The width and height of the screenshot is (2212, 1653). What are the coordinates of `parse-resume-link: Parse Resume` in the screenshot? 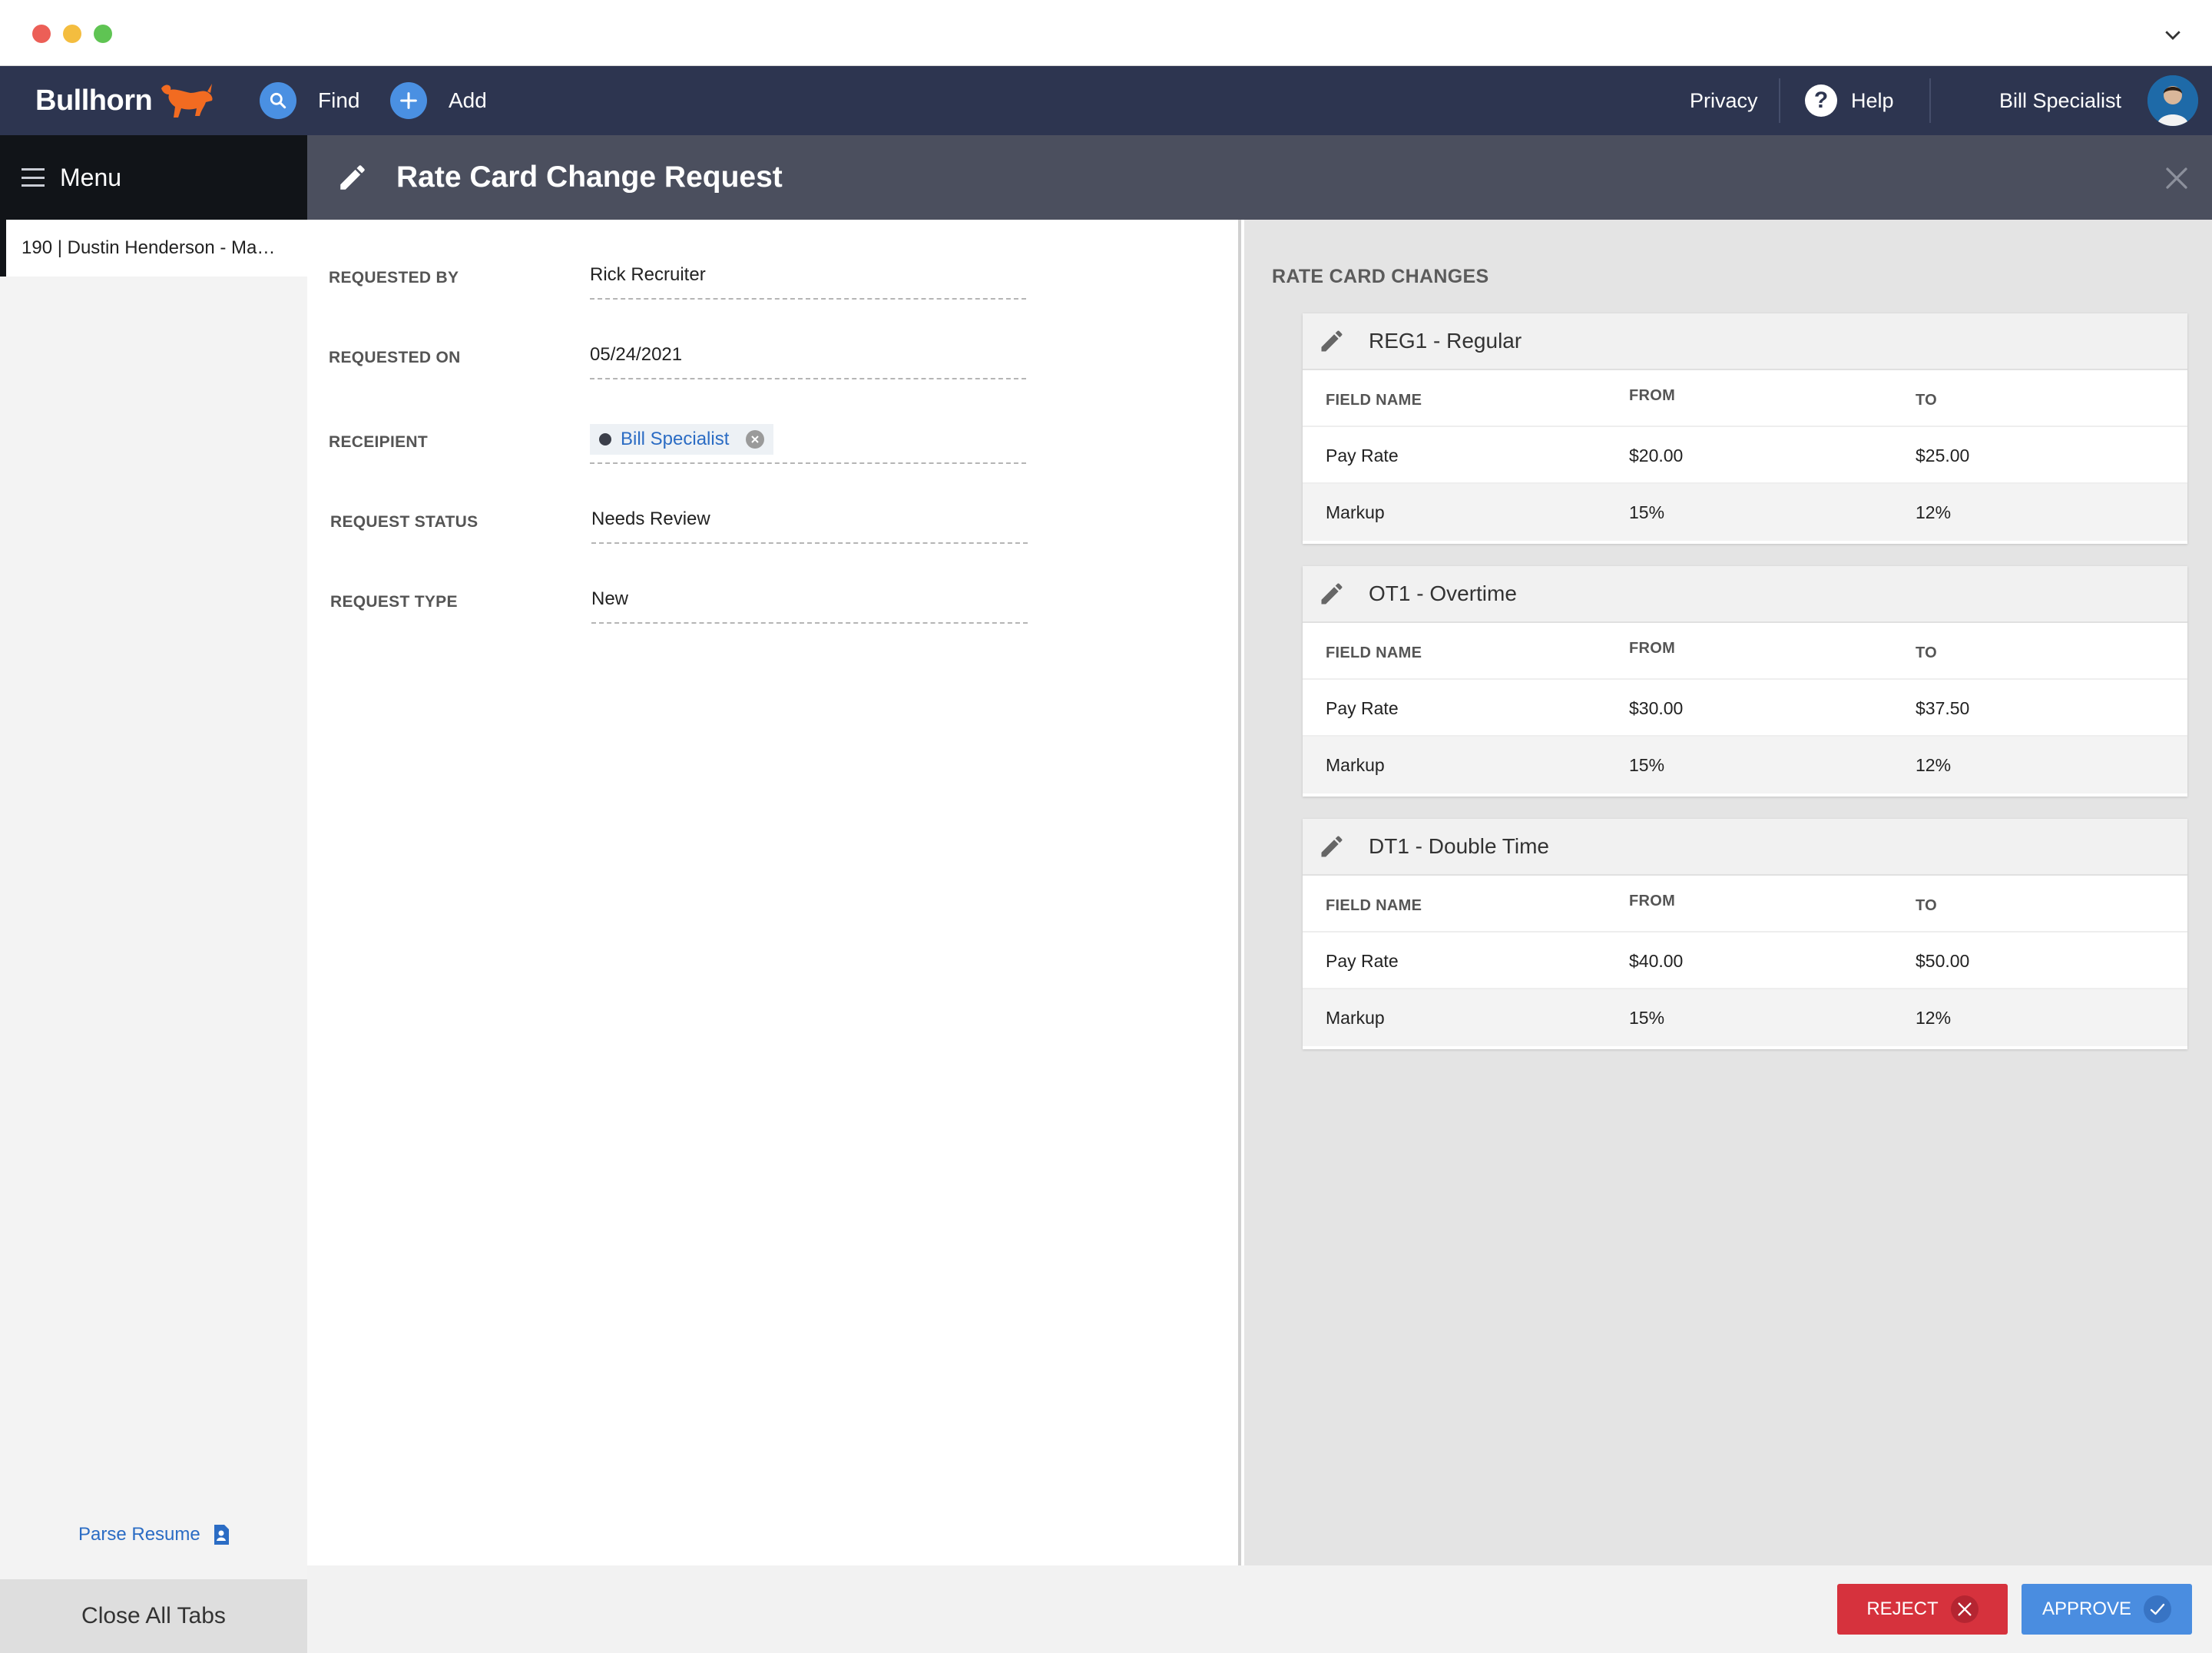 It's located at (154, 1534).